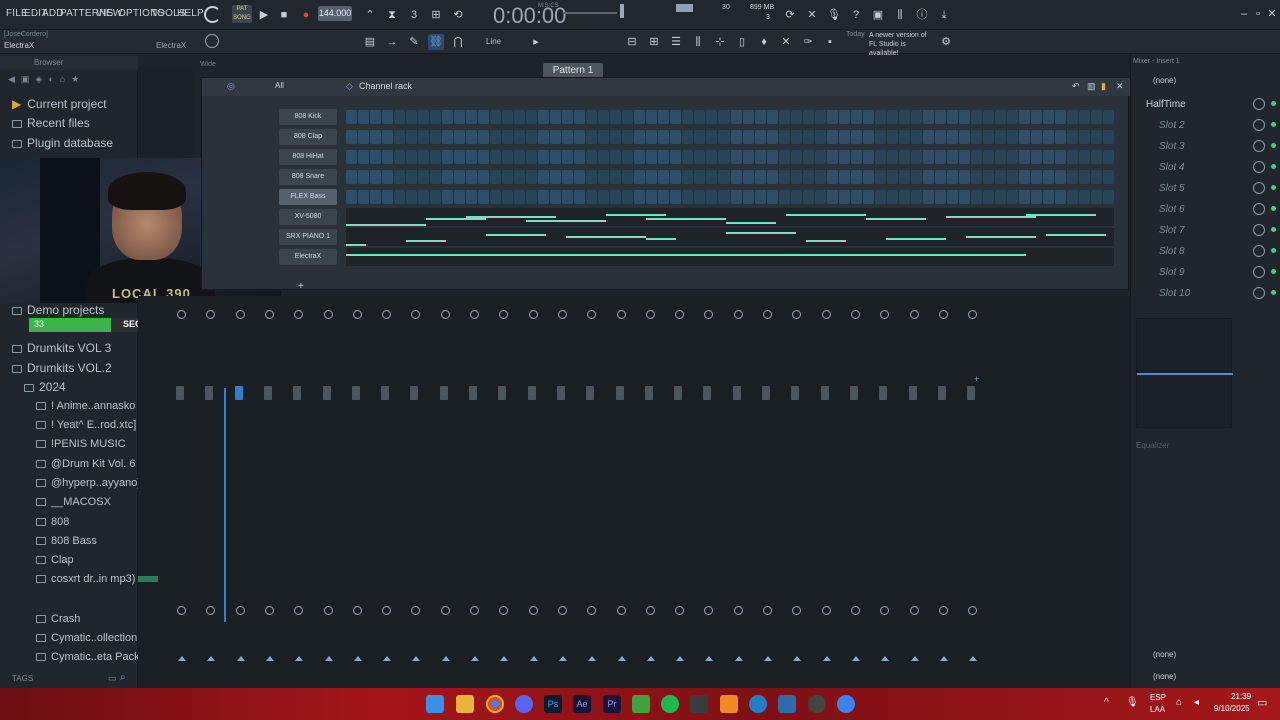 The image size is (1280, 720). What do you see at coordinates (730, 117) in the screenshot?
I see `step-row` at bounding box center [730, 117].